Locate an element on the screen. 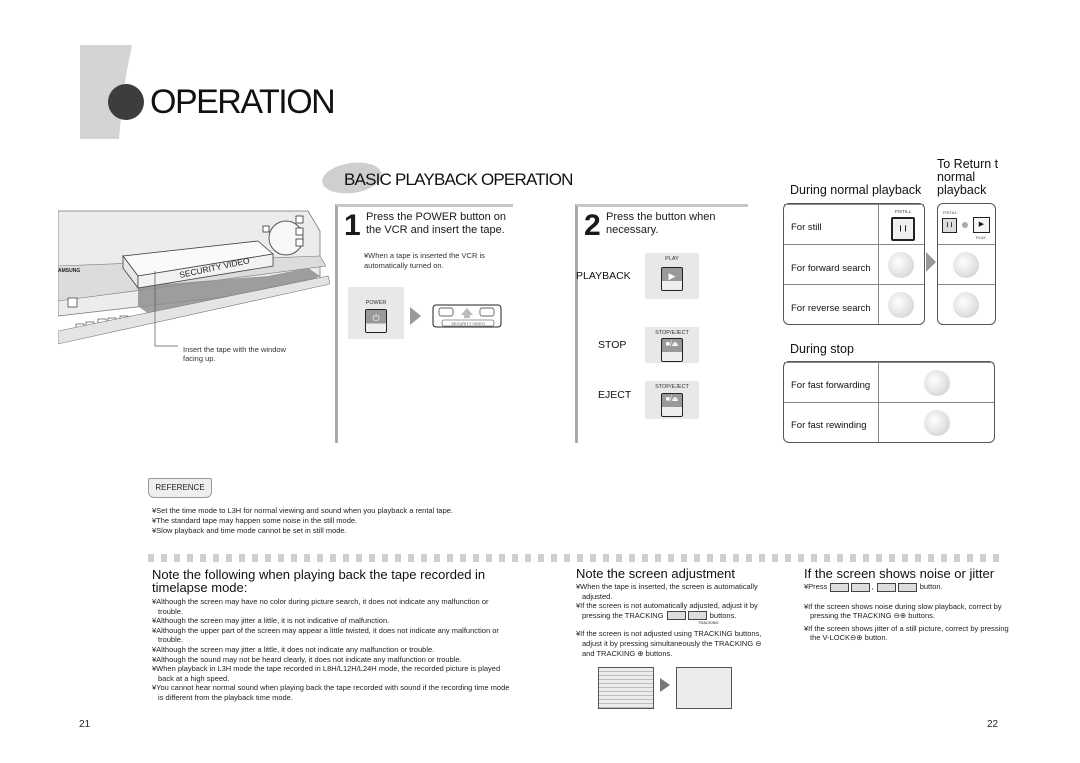 Image resolution: width=1080 pixels, height=763 pixels. pause-still-button: ❙❙ is located at coordinates (903, 229).